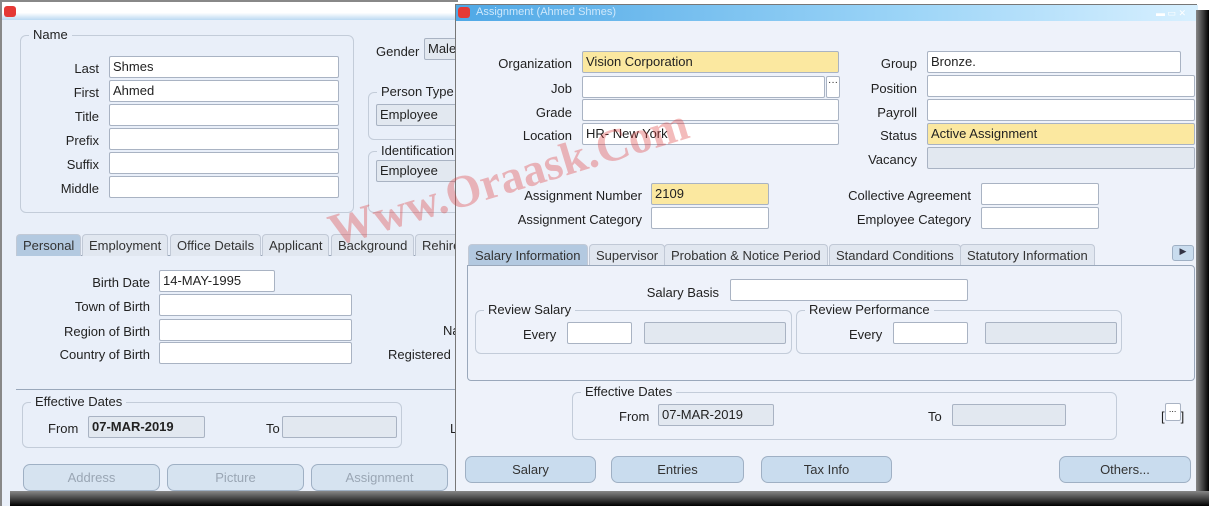 The height and width of the screenshot is (506, 1209). I want to click on tab-employment: Employment, so click(125, 245).